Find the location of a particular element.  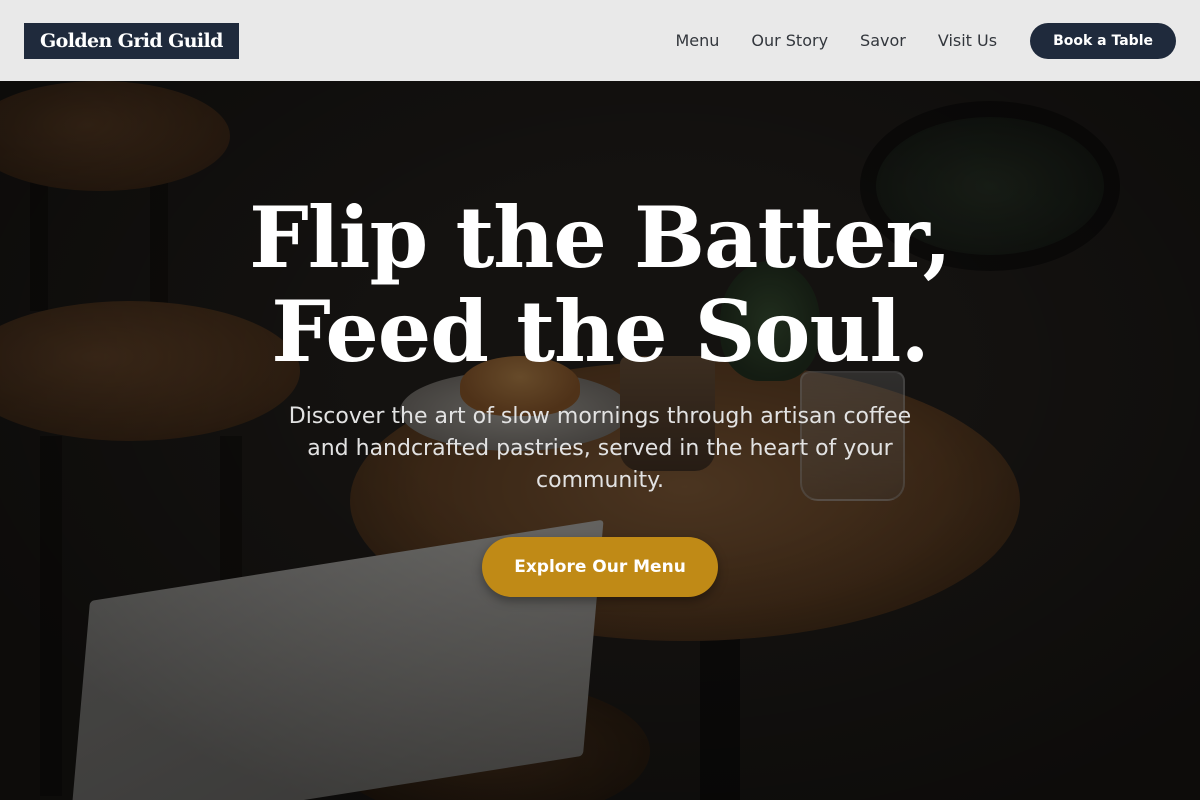

book-table-button: Book a Table is located at coordinates (1103, 40).